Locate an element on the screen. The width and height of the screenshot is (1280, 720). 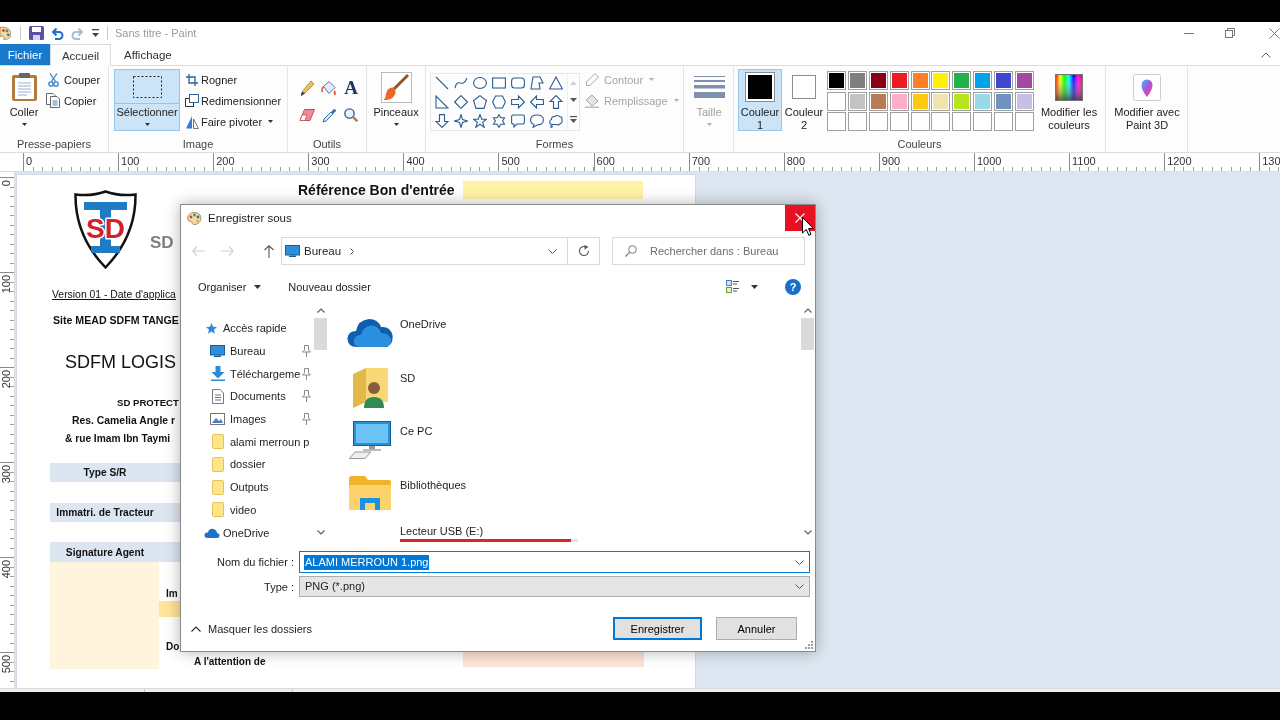
right-triangle-icon is located at coordinates (441, 102).